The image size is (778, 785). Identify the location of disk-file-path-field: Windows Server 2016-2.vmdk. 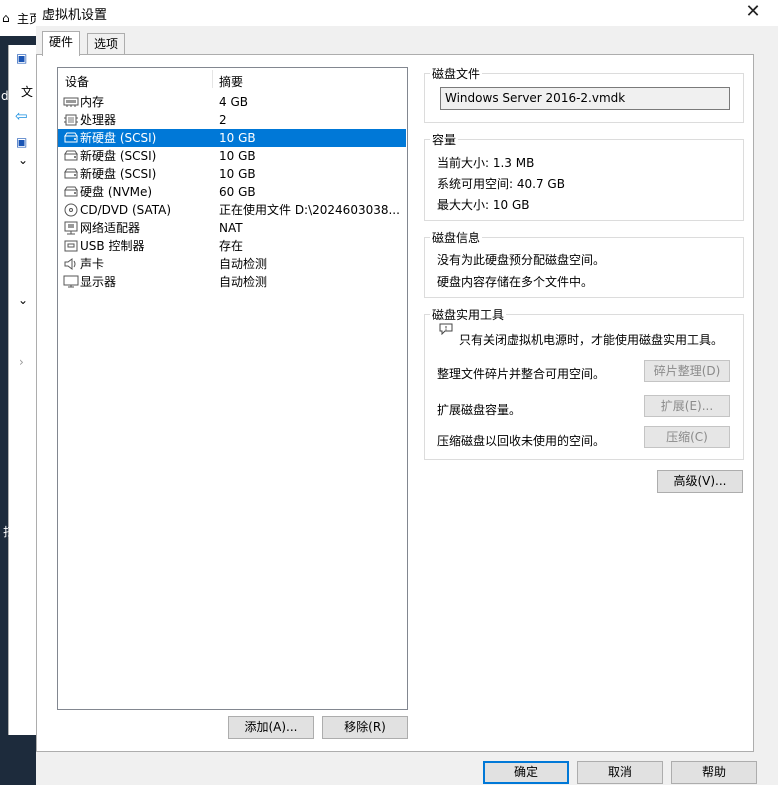
(585, 98).